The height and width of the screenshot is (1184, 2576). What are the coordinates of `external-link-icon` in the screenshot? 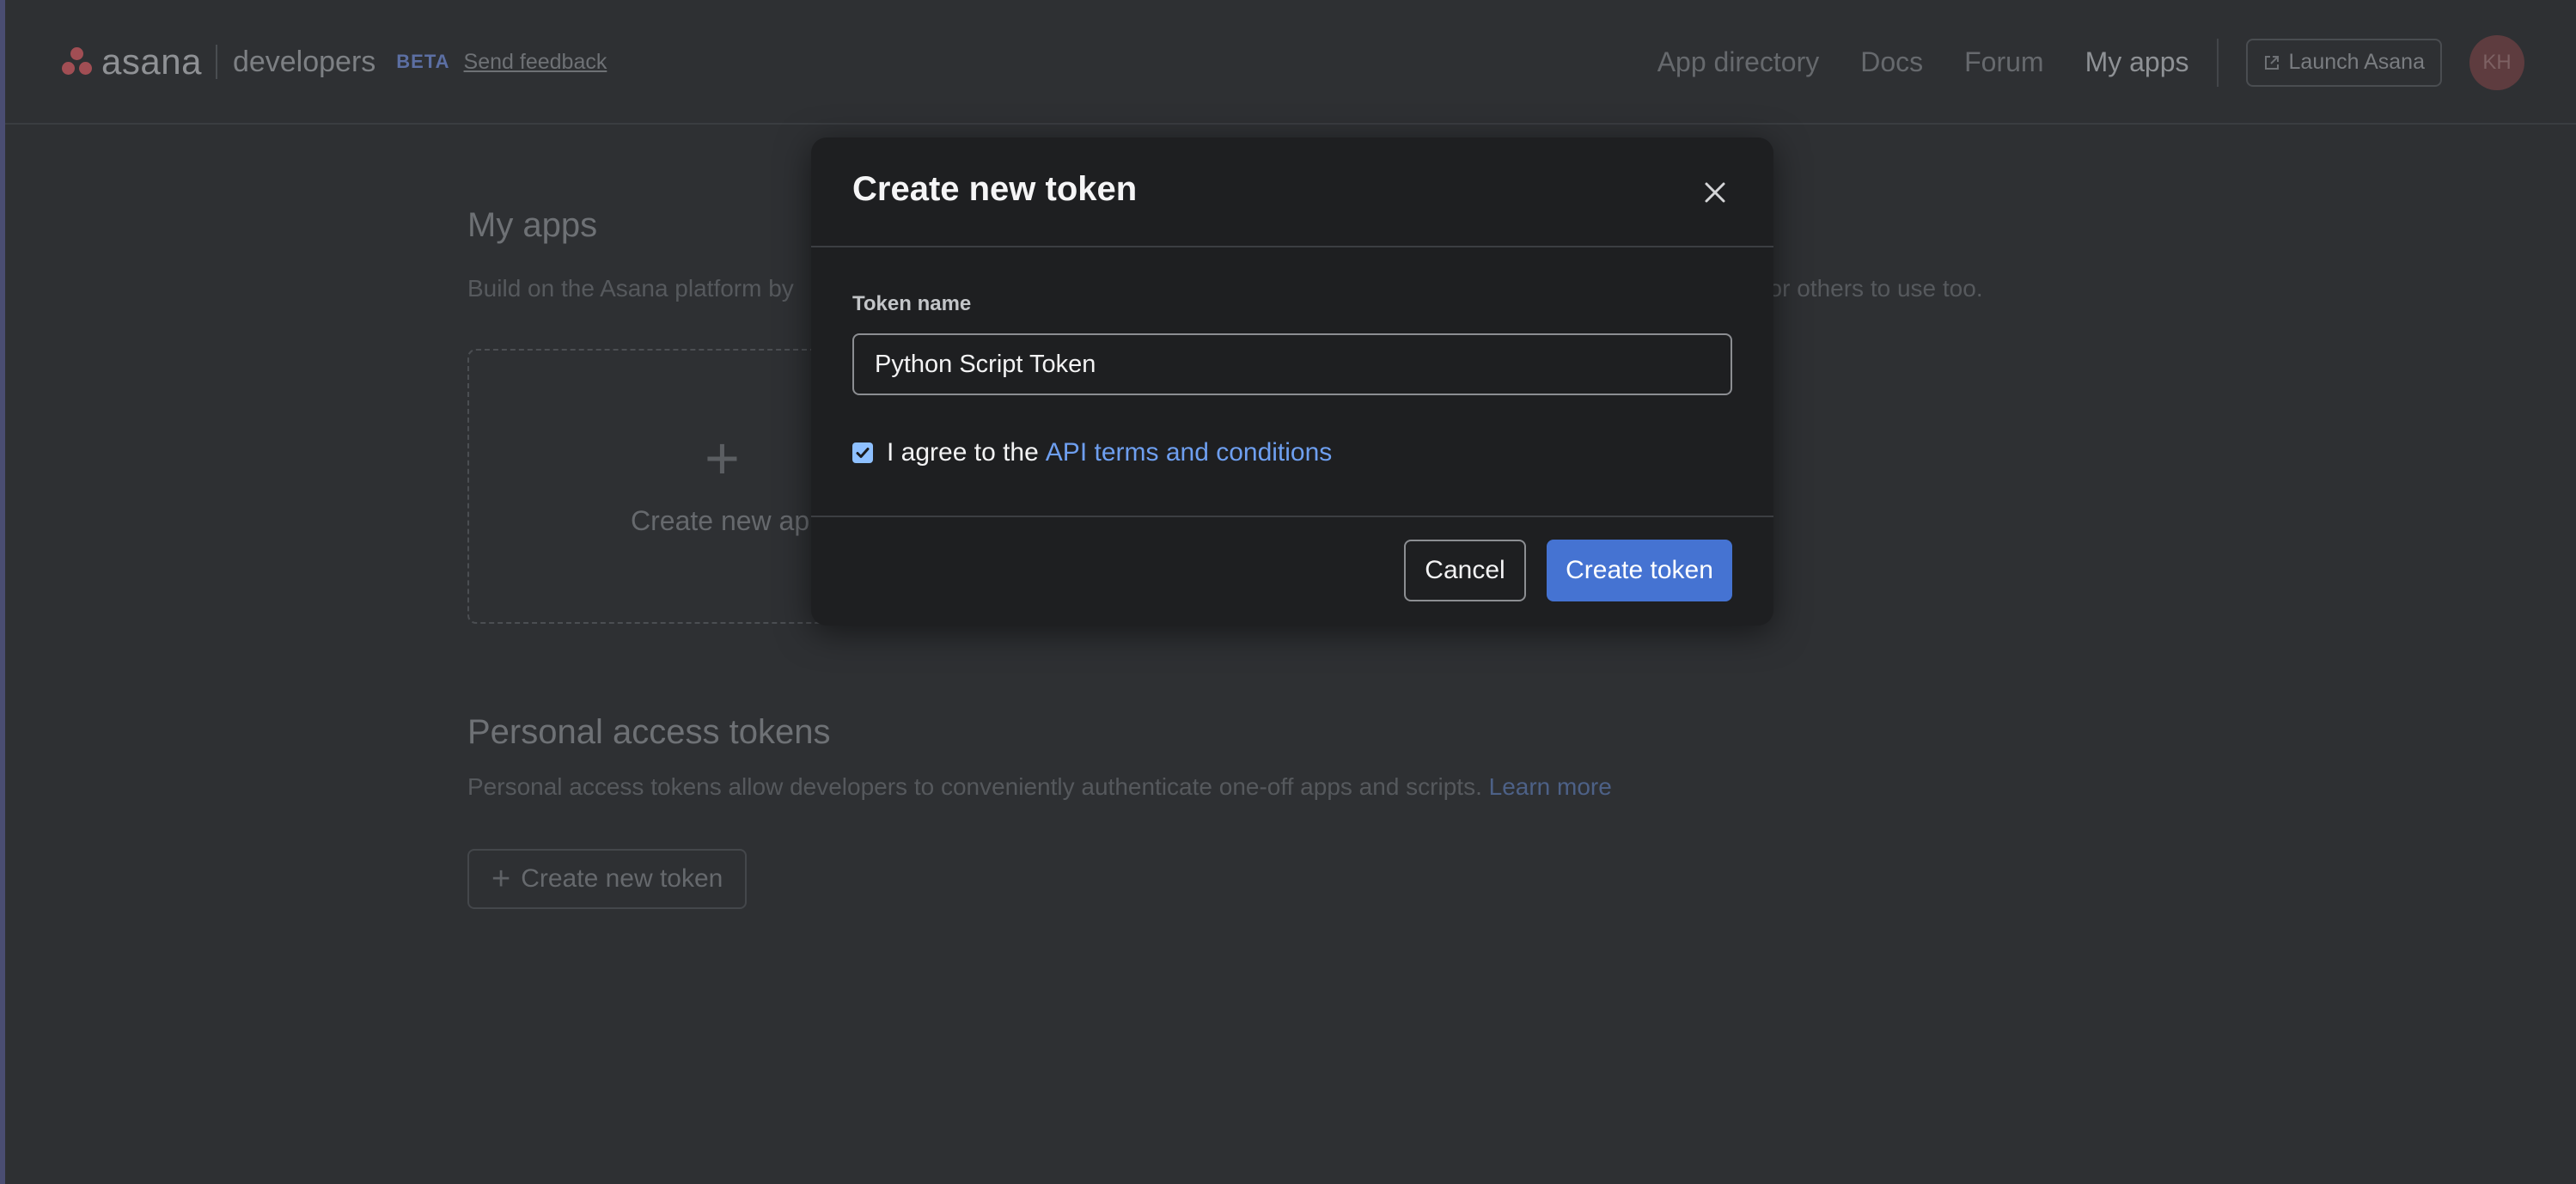 It's located at (2271, 62).